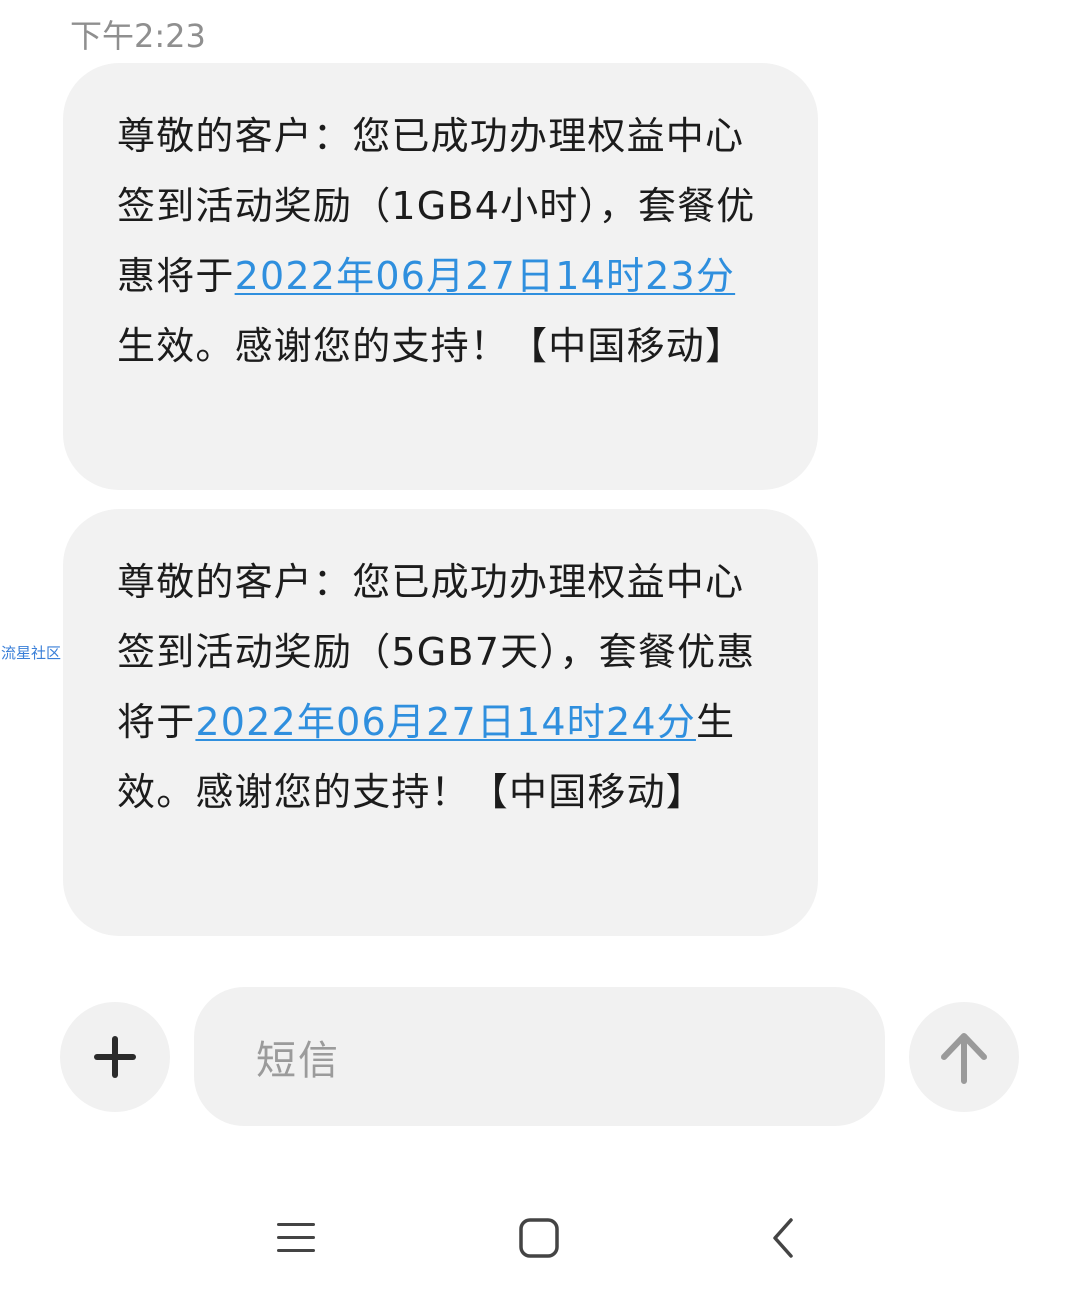 The height and width of the screenshot is (1305, 1079). What do you see at coordinates (445, 722) in the screenshot?
I see `date-link: 2022年06月27日14时24分` at bounding box center [445, 722].